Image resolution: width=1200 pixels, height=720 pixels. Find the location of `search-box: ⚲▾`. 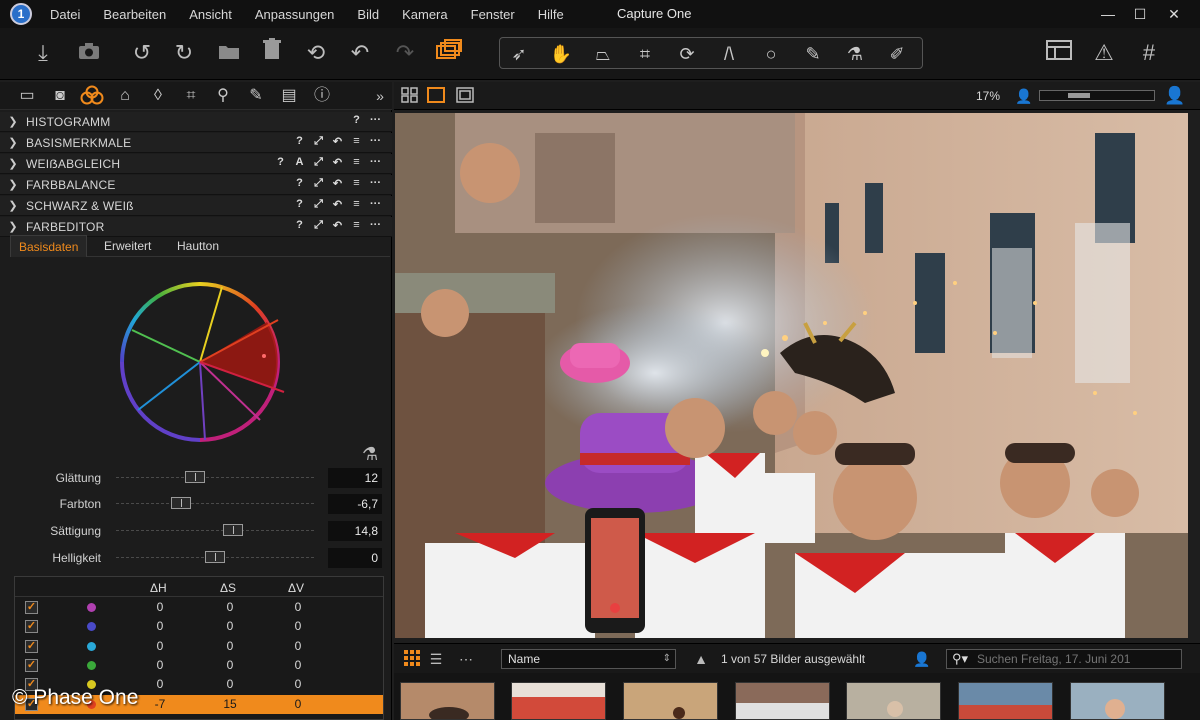

search-box: ⚲▾ is located at coordinates (1064, 659).